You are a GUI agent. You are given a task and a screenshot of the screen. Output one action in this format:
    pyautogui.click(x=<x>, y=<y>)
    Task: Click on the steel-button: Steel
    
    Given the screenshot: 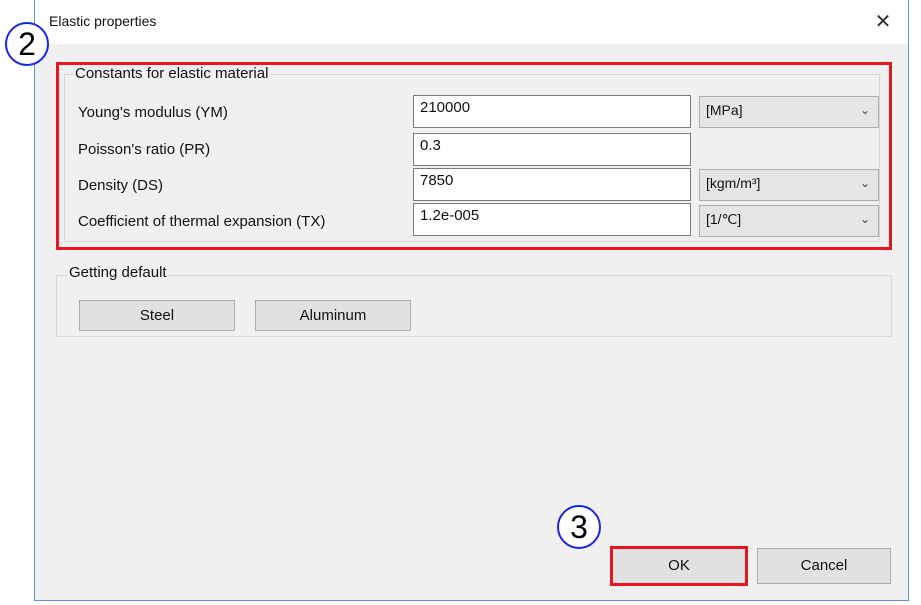 What is the action you would take?
    pyautogui.click(x=157, y=315)
    